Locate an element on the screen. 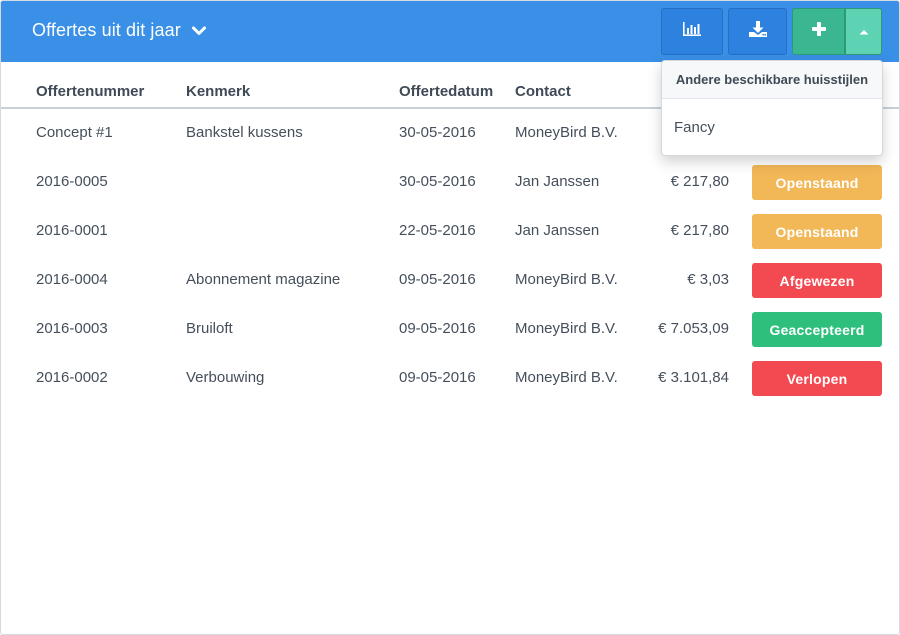 Image resolution: width=900 pixels, height=635 pixels. quote-number: 2016-0004 is located at coordinates (72, 279).